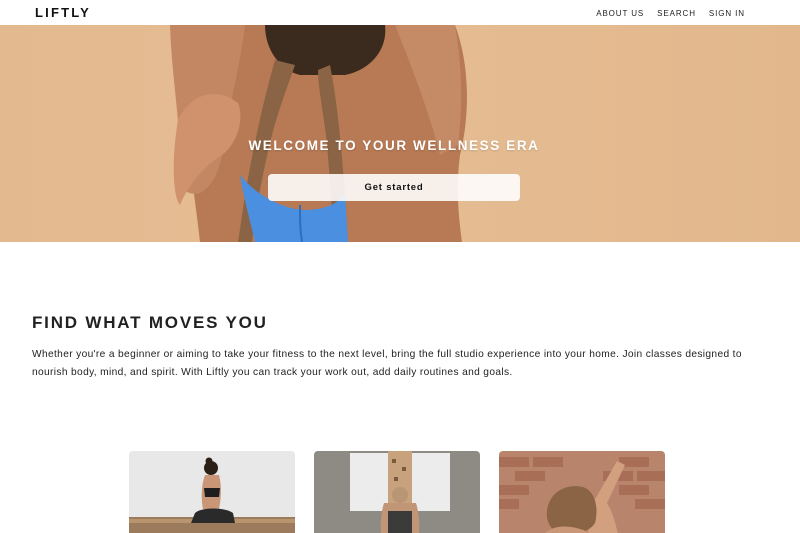 Image resolution: width=800 pixels, height=533 pixels. I want to click on brick-wall-stretch-photo, so click(582, 492).